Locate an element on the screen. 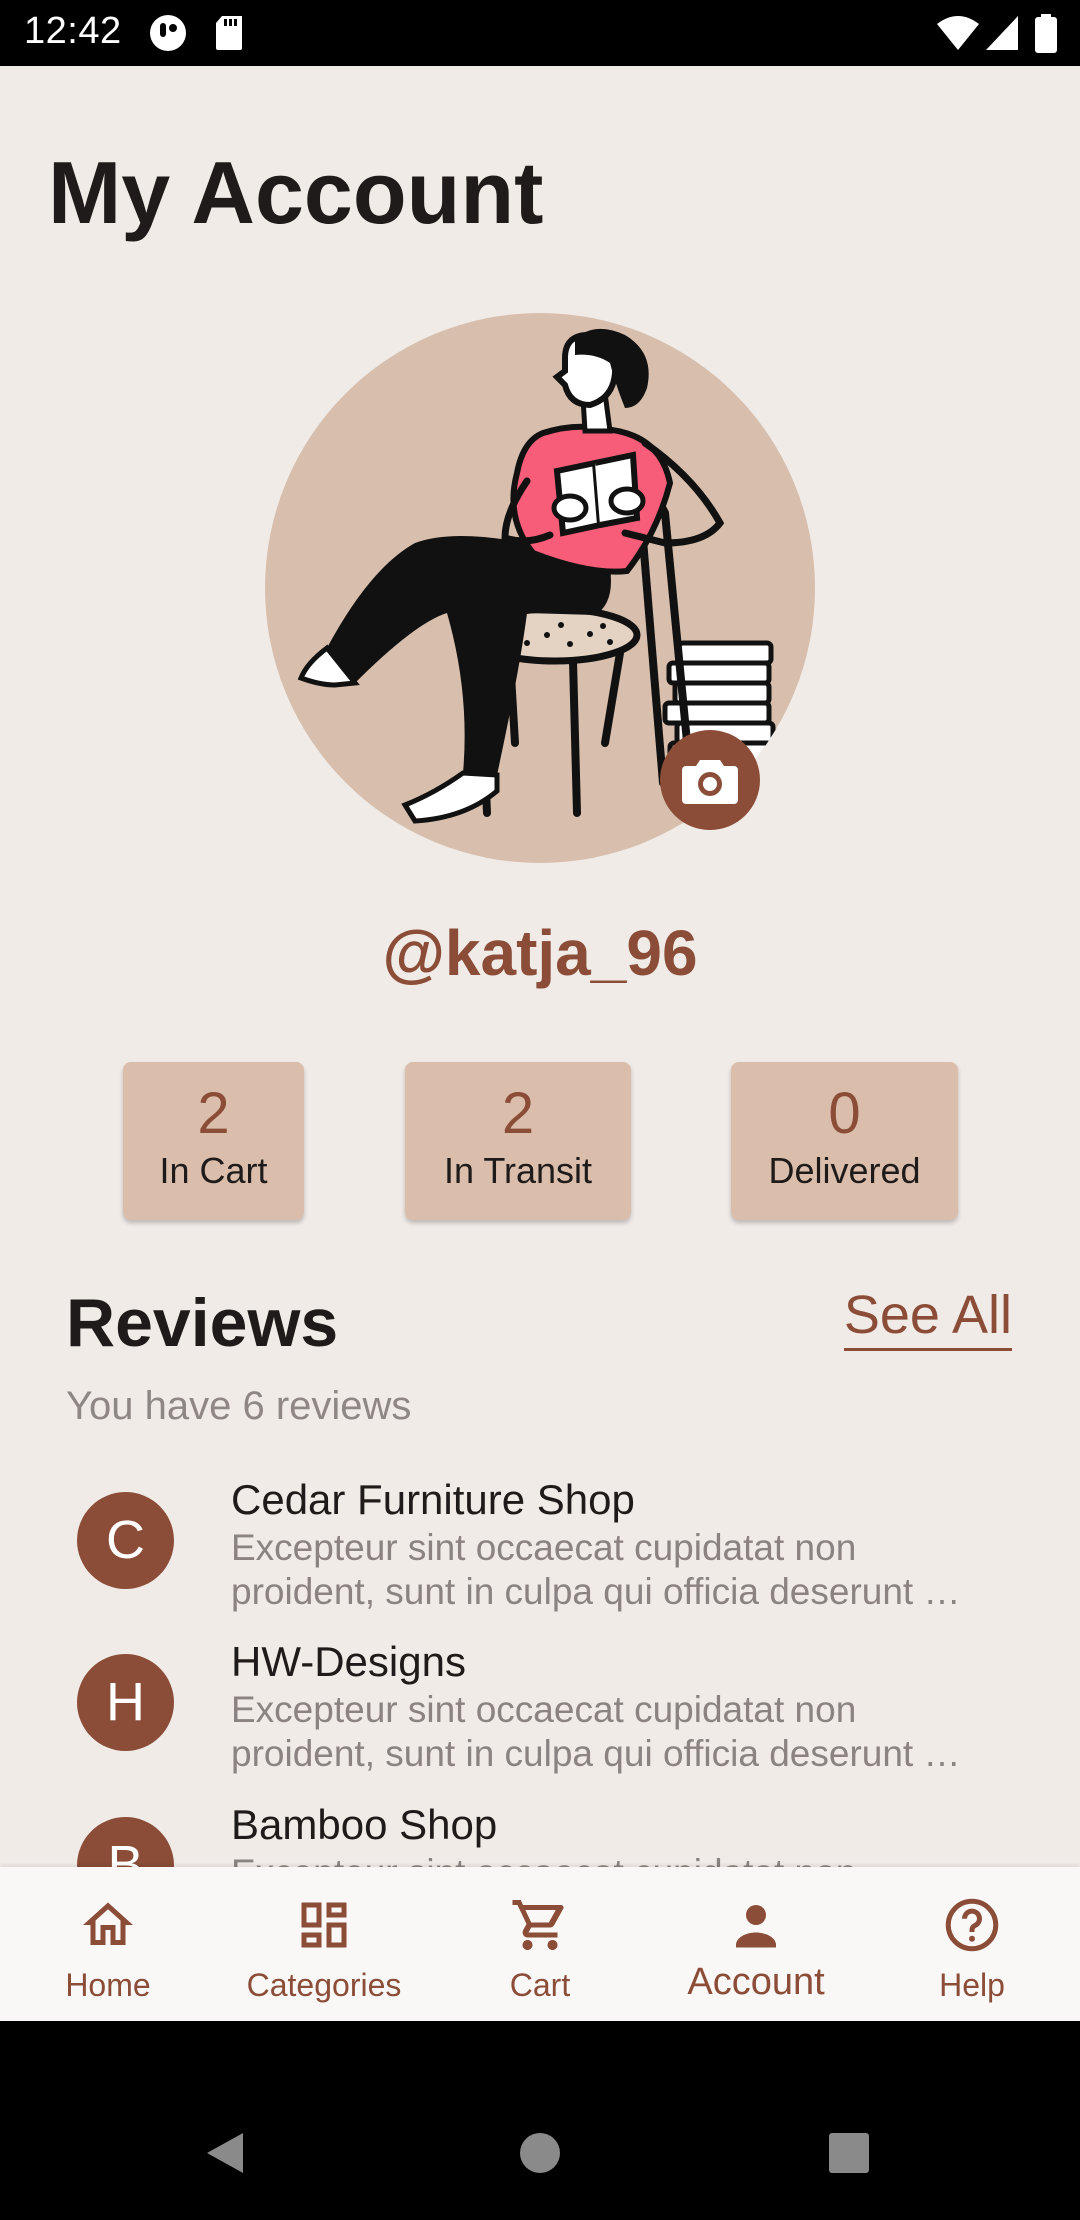  nav-label: Categories is located at coordinates (324, 1985).